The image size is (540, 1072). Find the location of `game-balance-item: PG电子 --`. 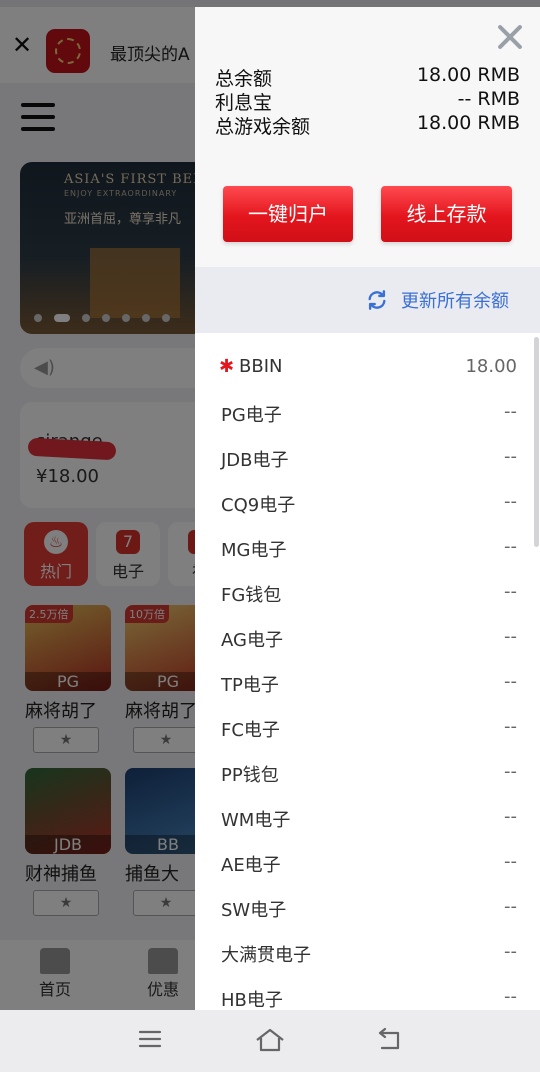

game-balance-item: PG电子 -- is located at coordinates (369, 416).